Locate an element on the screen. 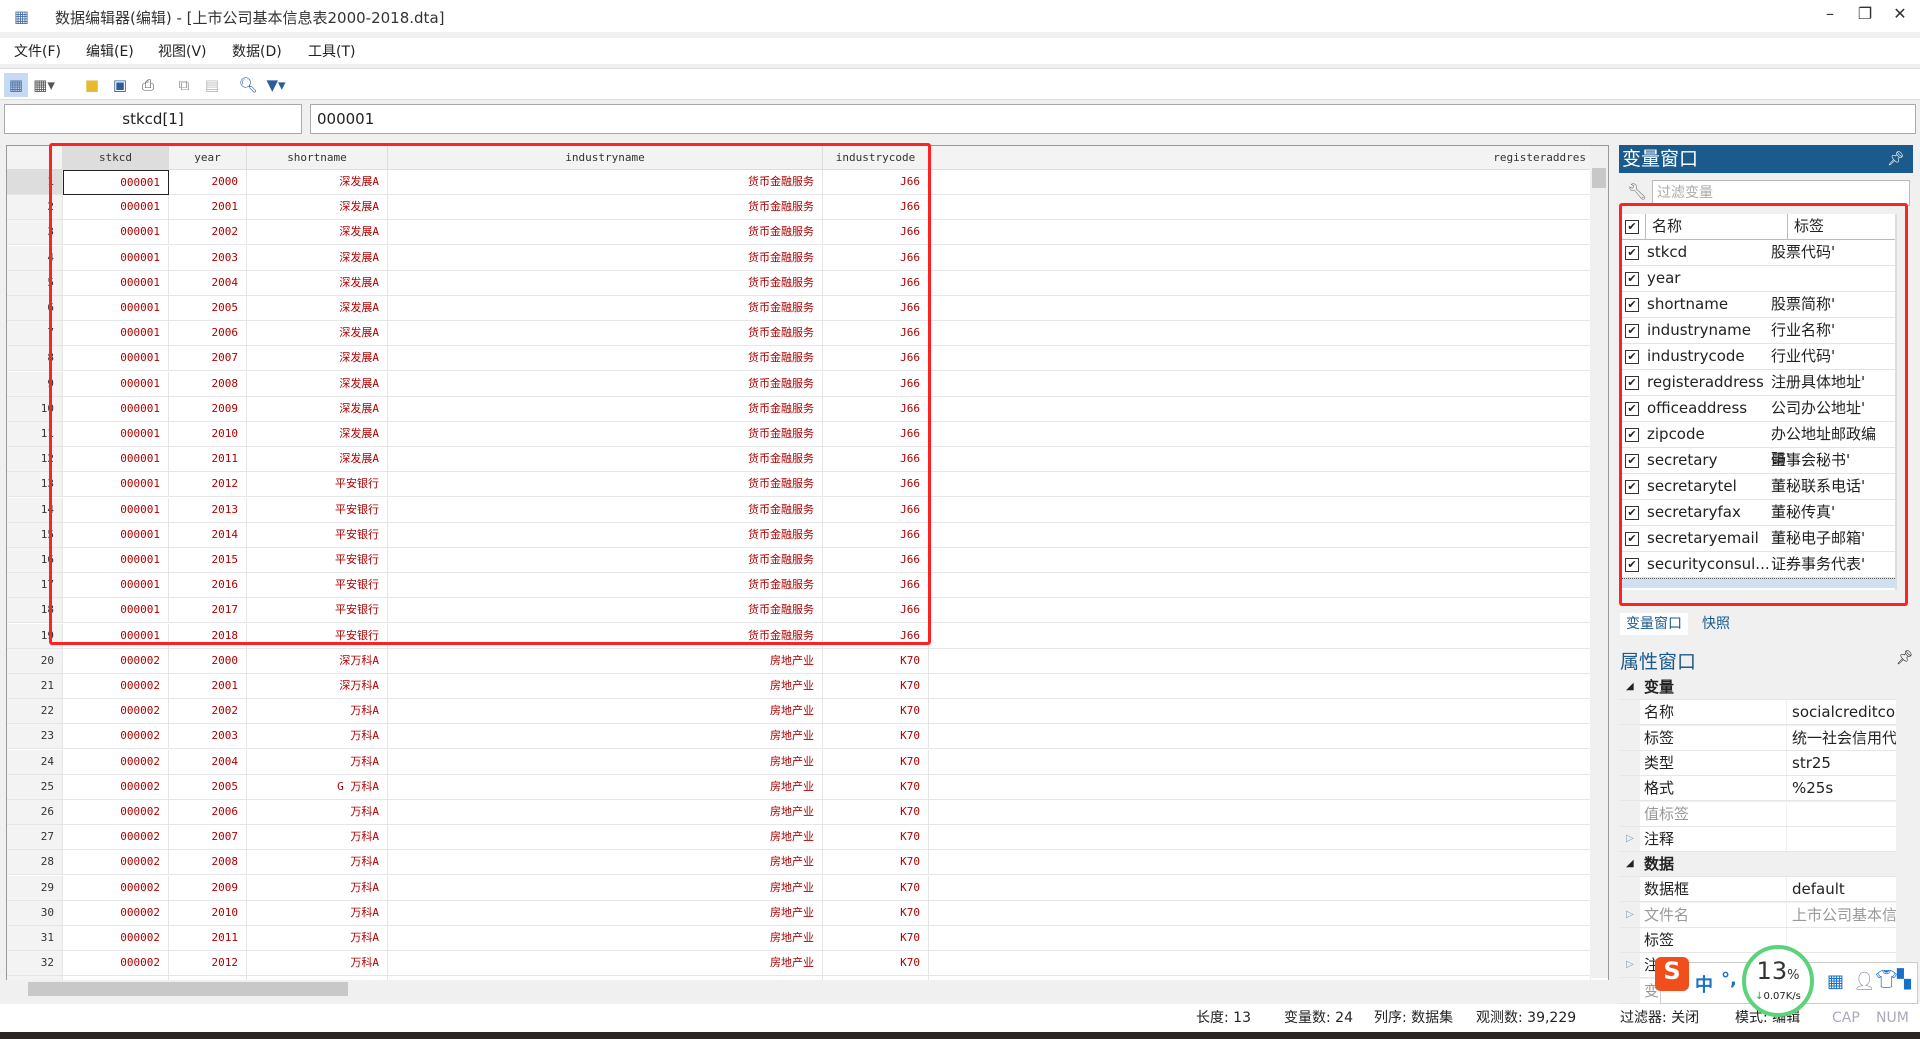  edit-mode-icon: ▦ is located at coordinates (16, 85).